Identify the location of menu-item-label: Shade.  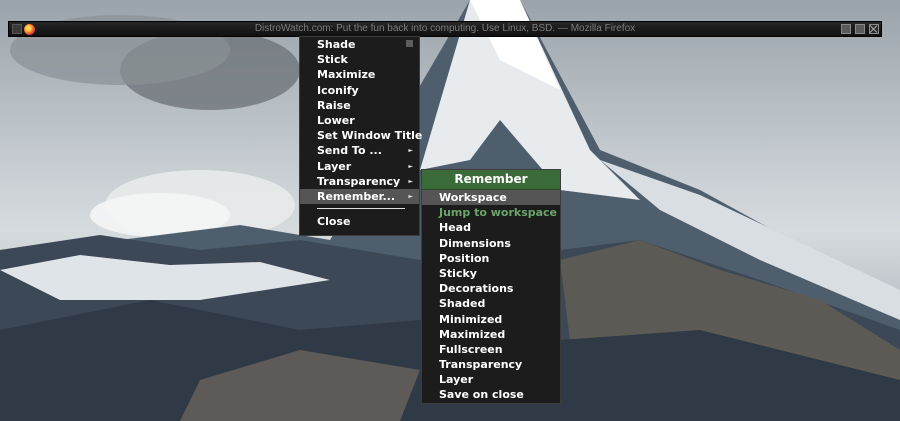
(336, 44).